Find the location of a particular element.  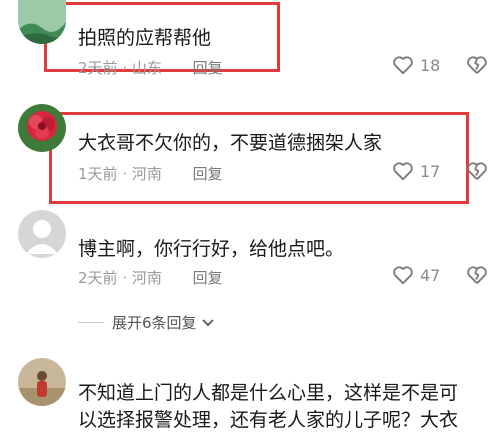

expand-replies-label: 展开6条回复 is located at coordinates (154, 323).